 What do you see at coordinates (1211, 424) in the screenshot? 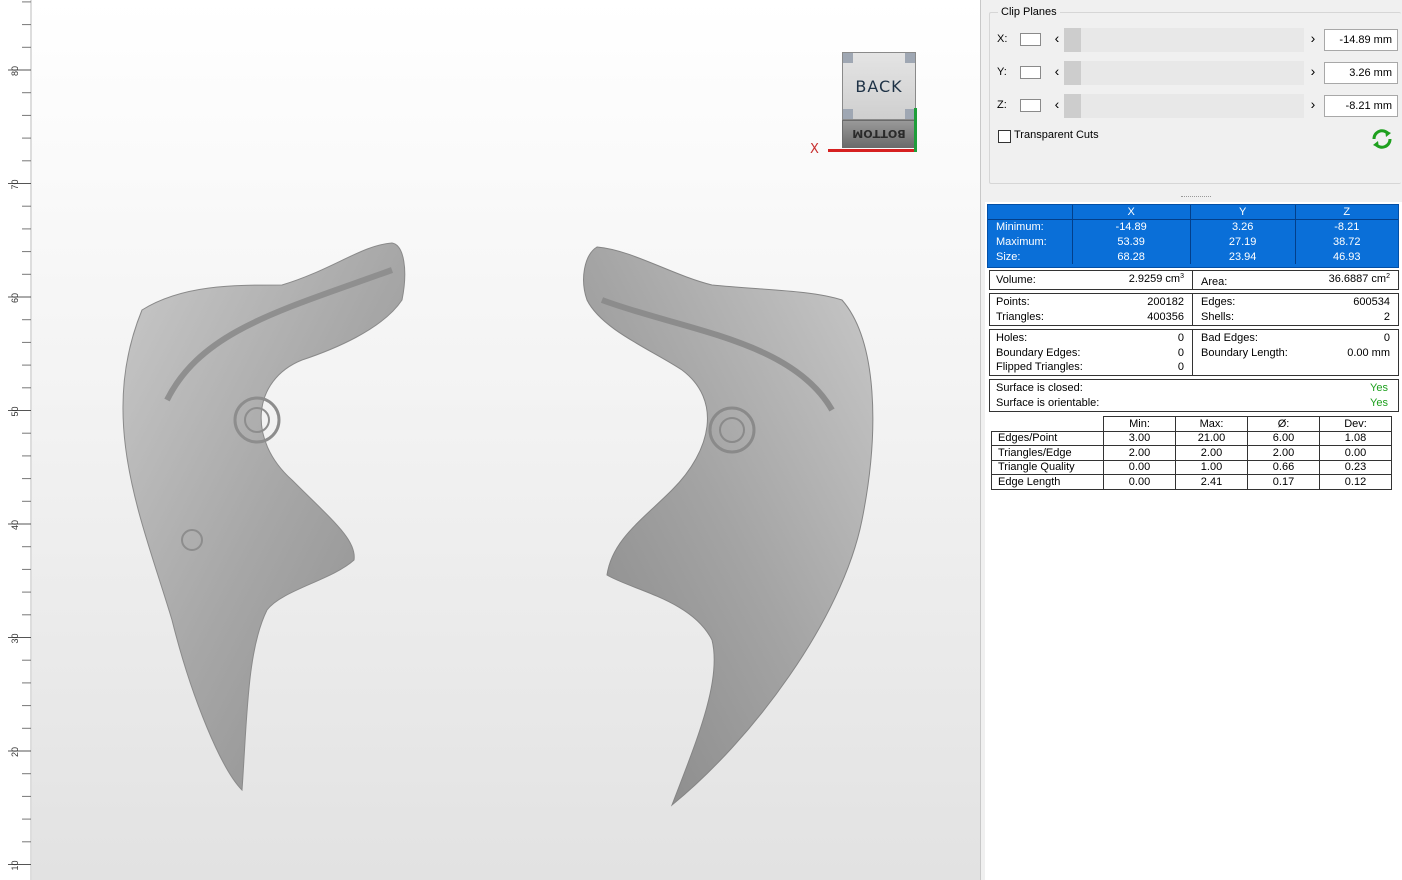
I see `quality-header-max: Max:` at bounding box center [1211, 424].